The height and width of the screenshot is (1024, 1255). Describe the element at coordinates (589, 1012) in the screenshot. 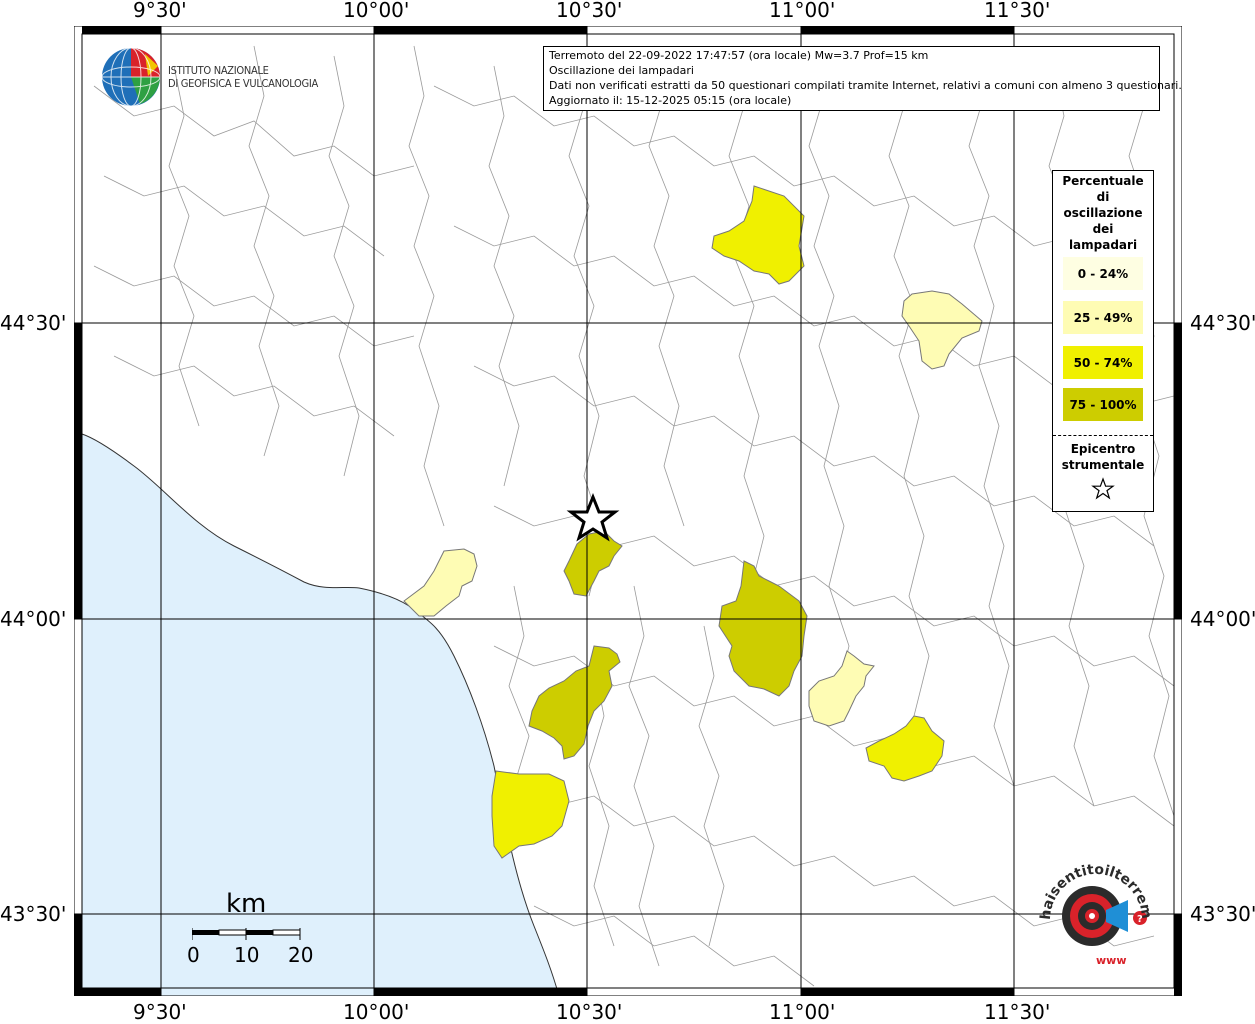

I see `lon-label-bottom: 10°30'` at that location.